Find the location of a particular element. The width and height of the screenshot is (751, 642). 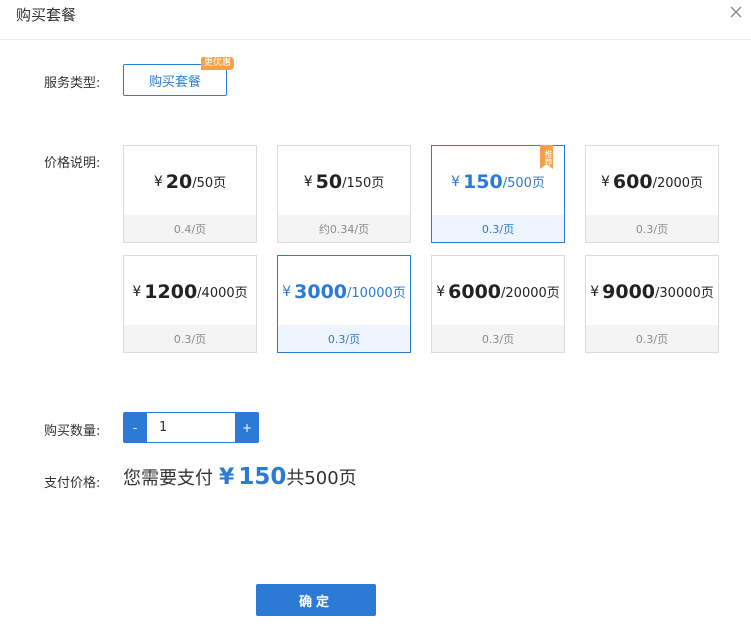

page-count: /150页 is located at coordinates (363, 183).